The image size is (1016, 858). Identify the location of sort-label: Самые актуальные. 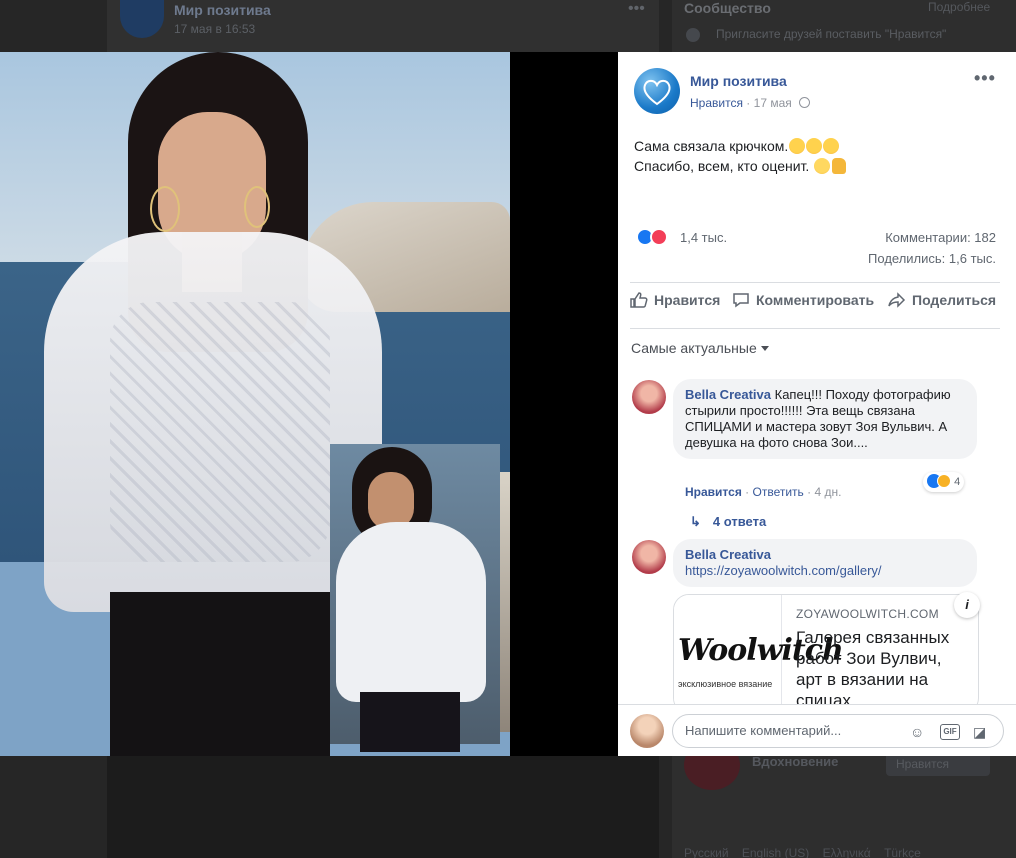
(694, 348).